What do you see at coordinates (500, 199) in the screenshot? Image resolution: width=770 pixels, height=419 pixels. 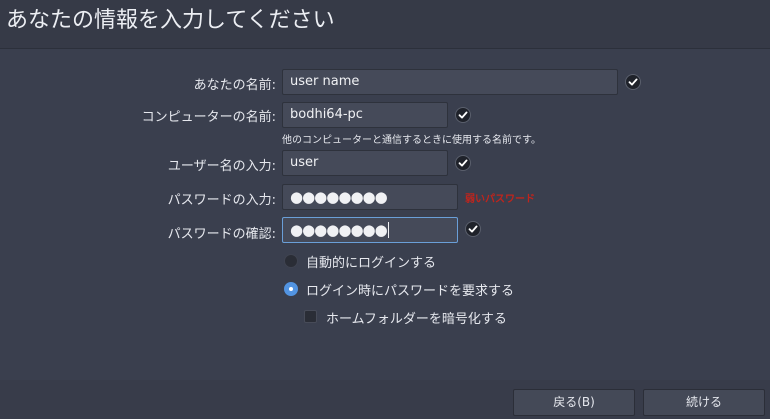 I see `password-strength-label: 弱いパスワード` at bounding box center [500, 199].